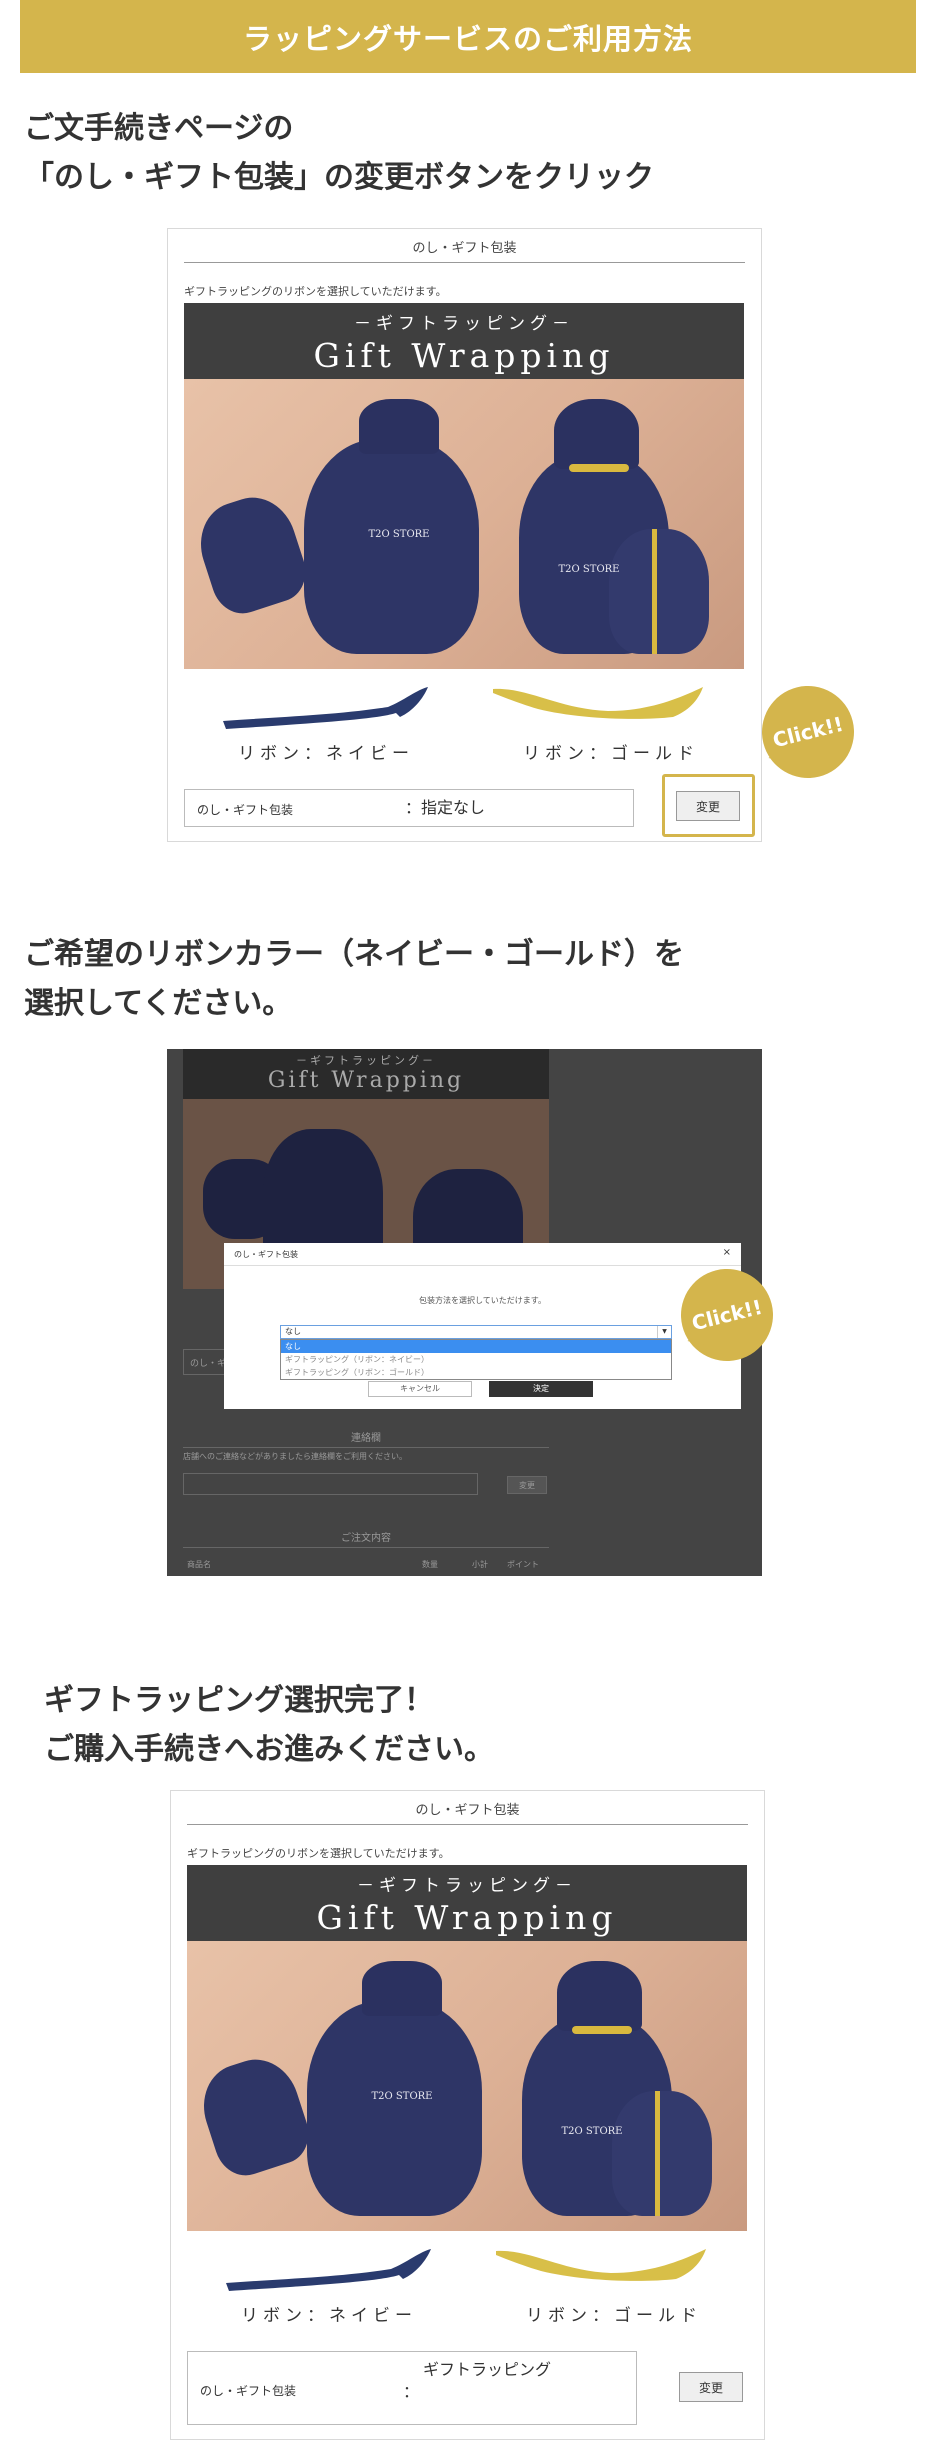 Image resolution: width=935 pixels, height=2450 pixels. What do you see at coordinates (482, 1300) in the screenshot?
I see `modal-instruction: 包装方法を選択していただけます。` at bounding box center [482, 1300].